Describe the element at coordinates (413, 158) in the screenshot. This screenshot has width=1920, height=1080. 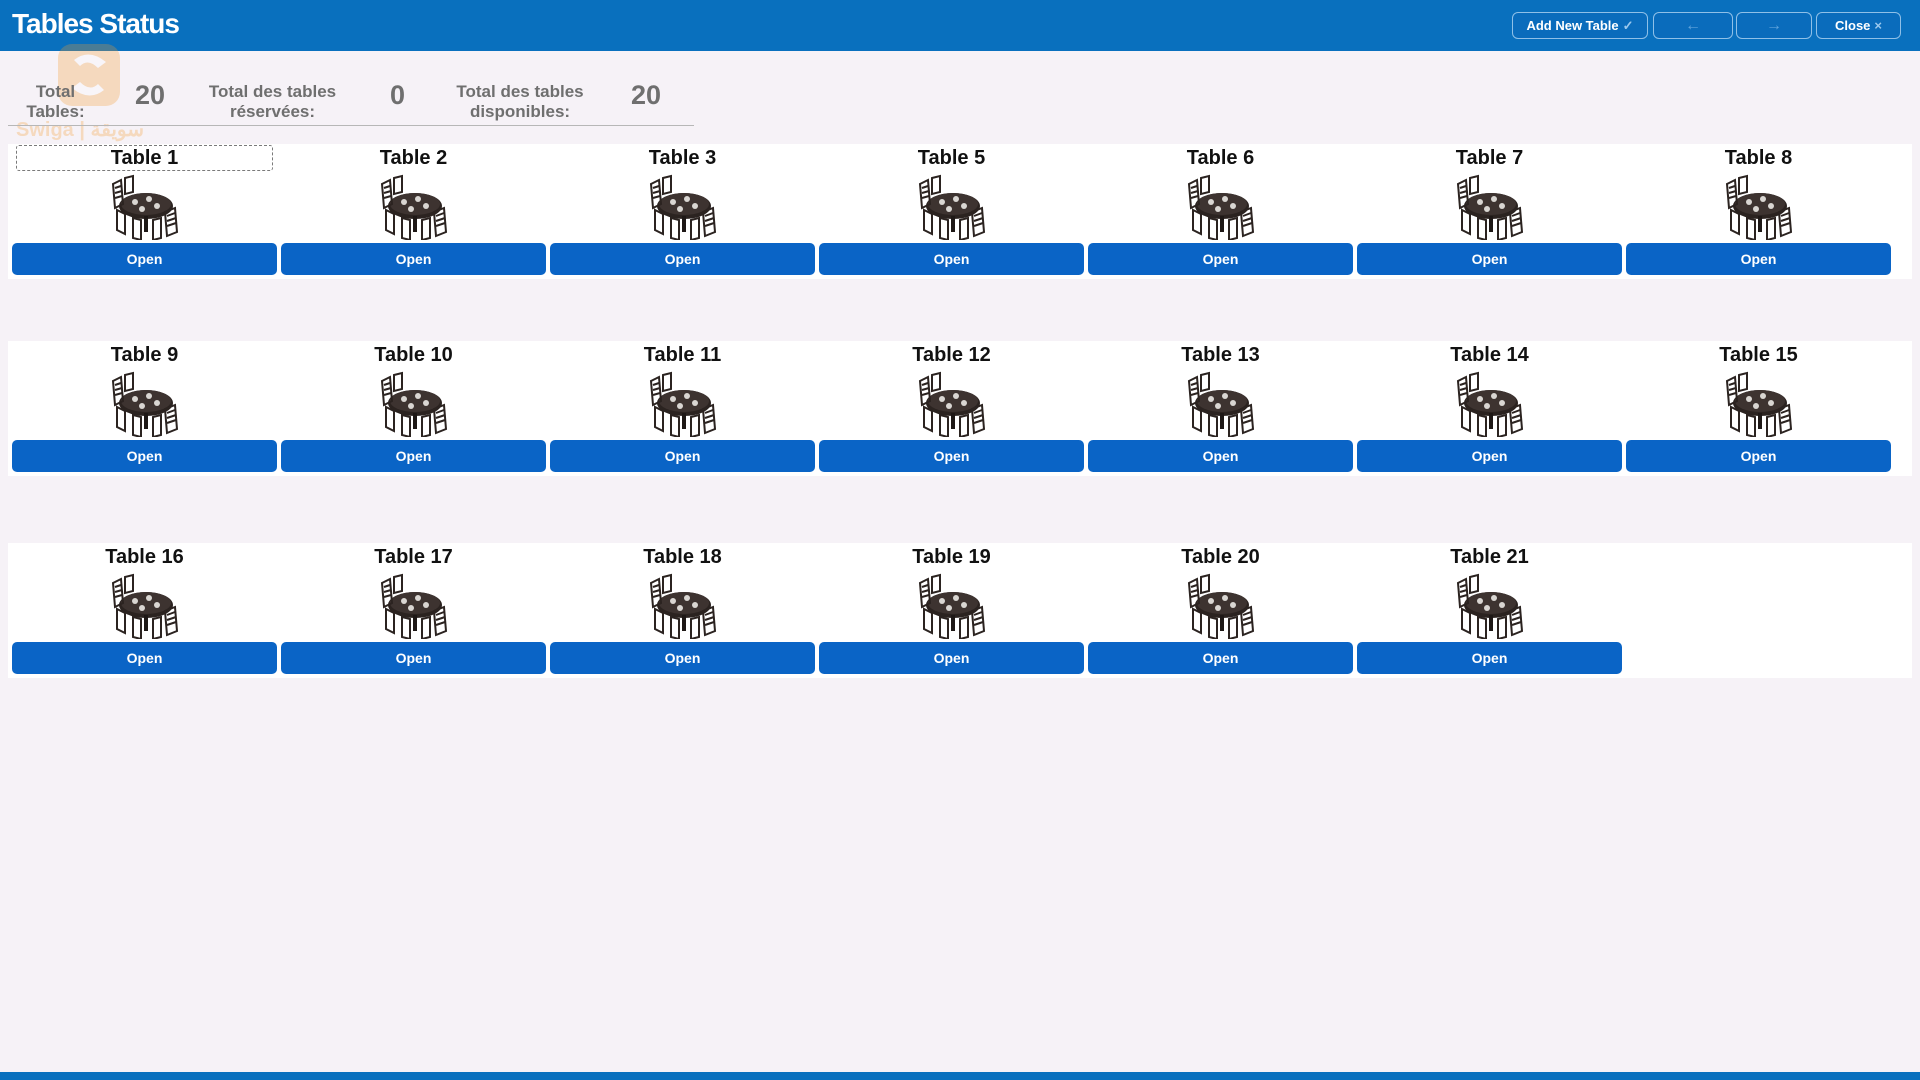
I see `table-name: Table 2` at that location.